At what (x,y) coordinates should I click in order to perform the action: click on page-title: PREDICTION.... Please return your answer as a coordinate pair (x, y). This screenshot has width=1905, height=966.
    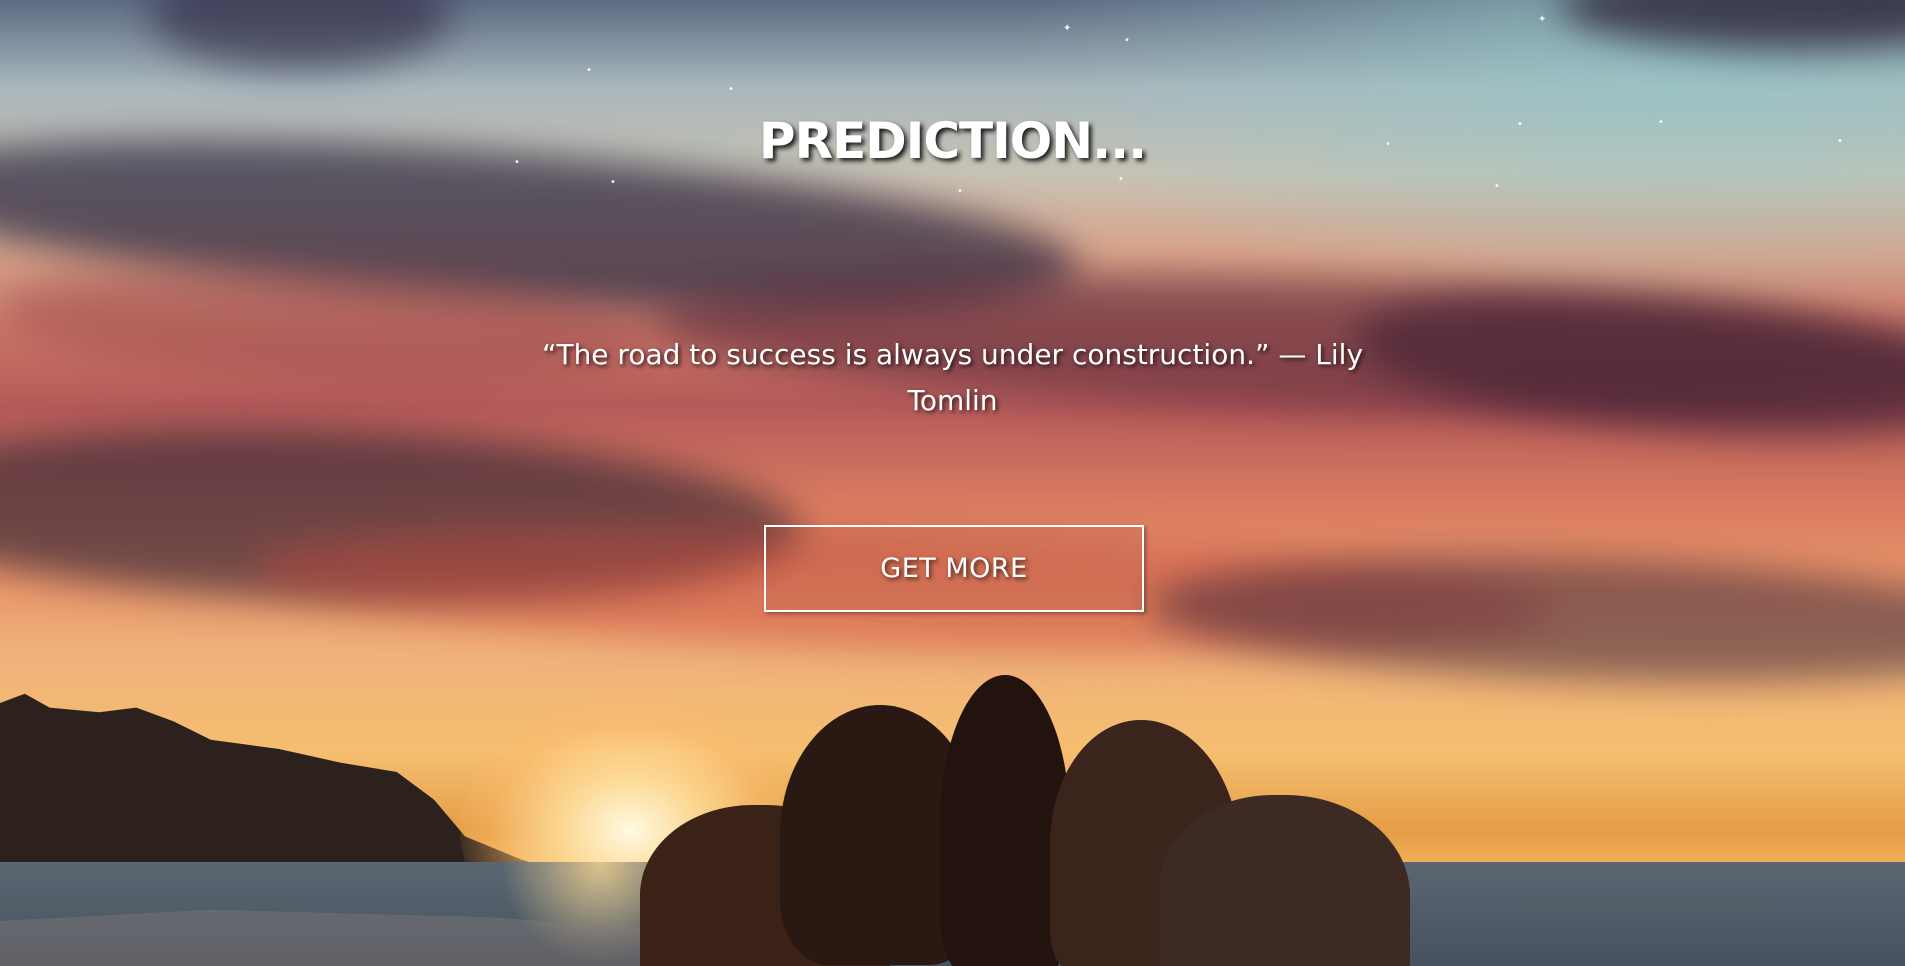
    Looking at the image, I should click on (952, 141).